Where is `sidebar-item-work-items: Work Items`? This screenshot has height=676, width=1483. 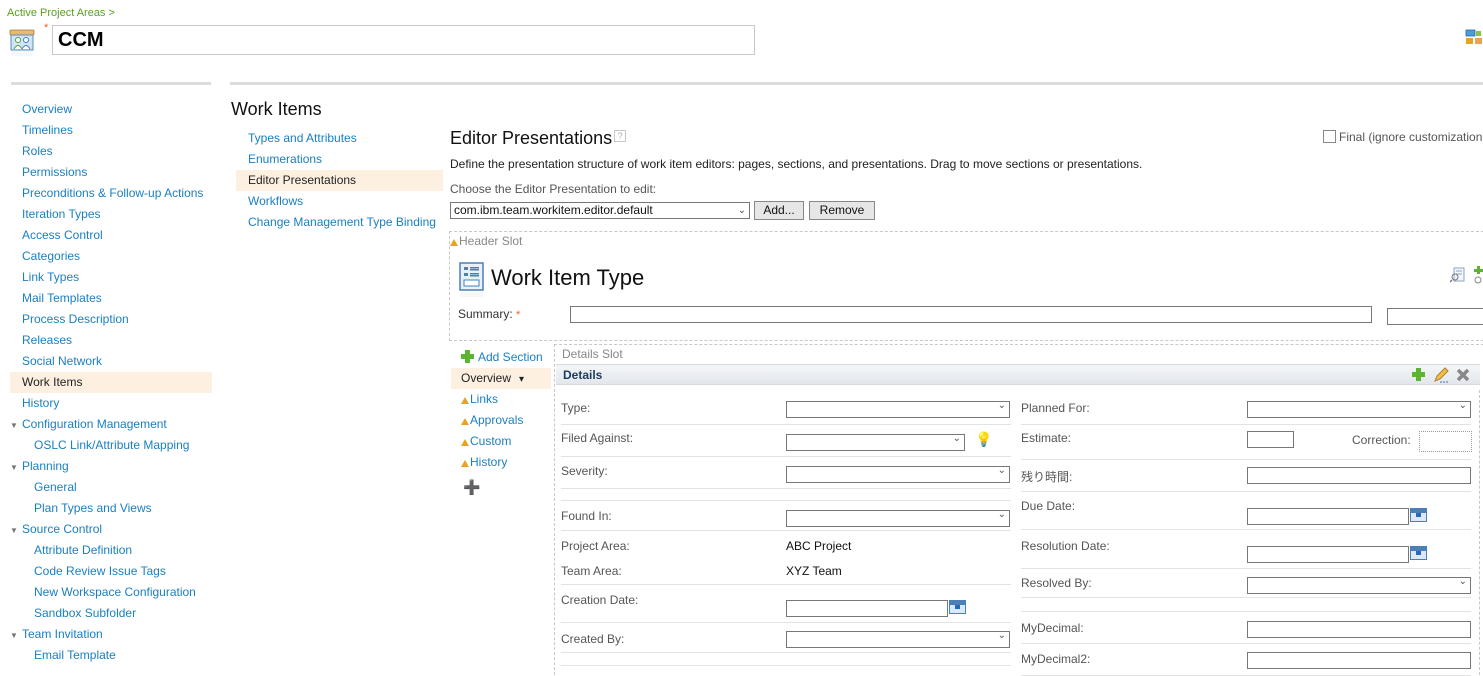
sidebar-item-work-items: Work Items is located at coordinates (111, 382).